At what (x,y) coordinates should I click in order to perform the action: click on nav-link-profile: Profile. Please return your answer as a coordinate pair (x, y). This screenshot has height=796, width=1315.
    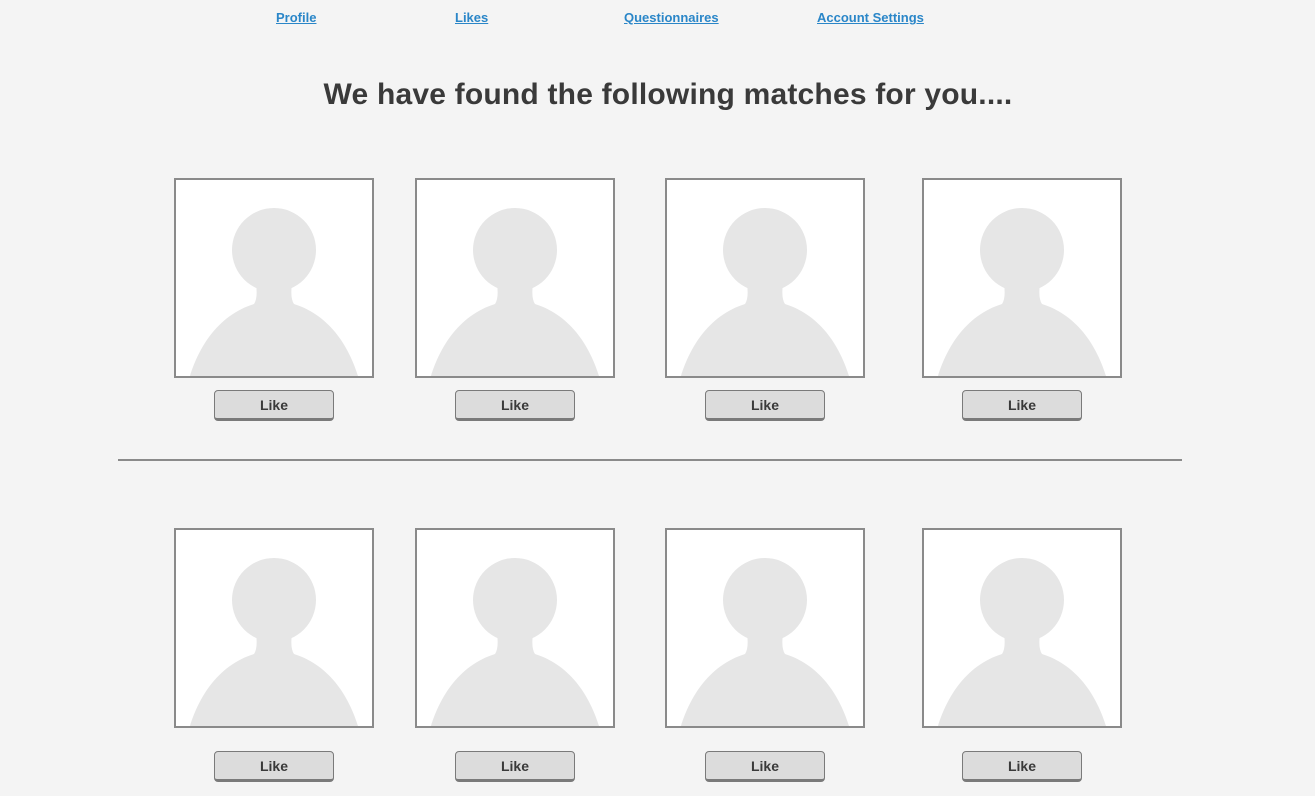
    Looking at the image, I should click on (296, 17).